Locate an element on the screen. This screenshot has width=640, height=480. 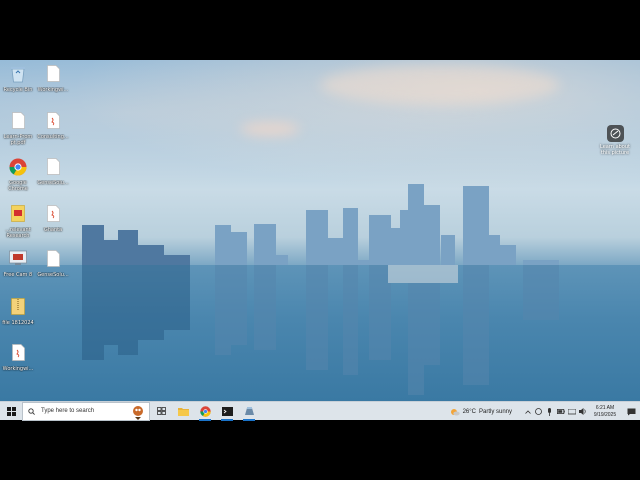
desktop-icon-label: Ghanta is located at coordinates (53, 230).